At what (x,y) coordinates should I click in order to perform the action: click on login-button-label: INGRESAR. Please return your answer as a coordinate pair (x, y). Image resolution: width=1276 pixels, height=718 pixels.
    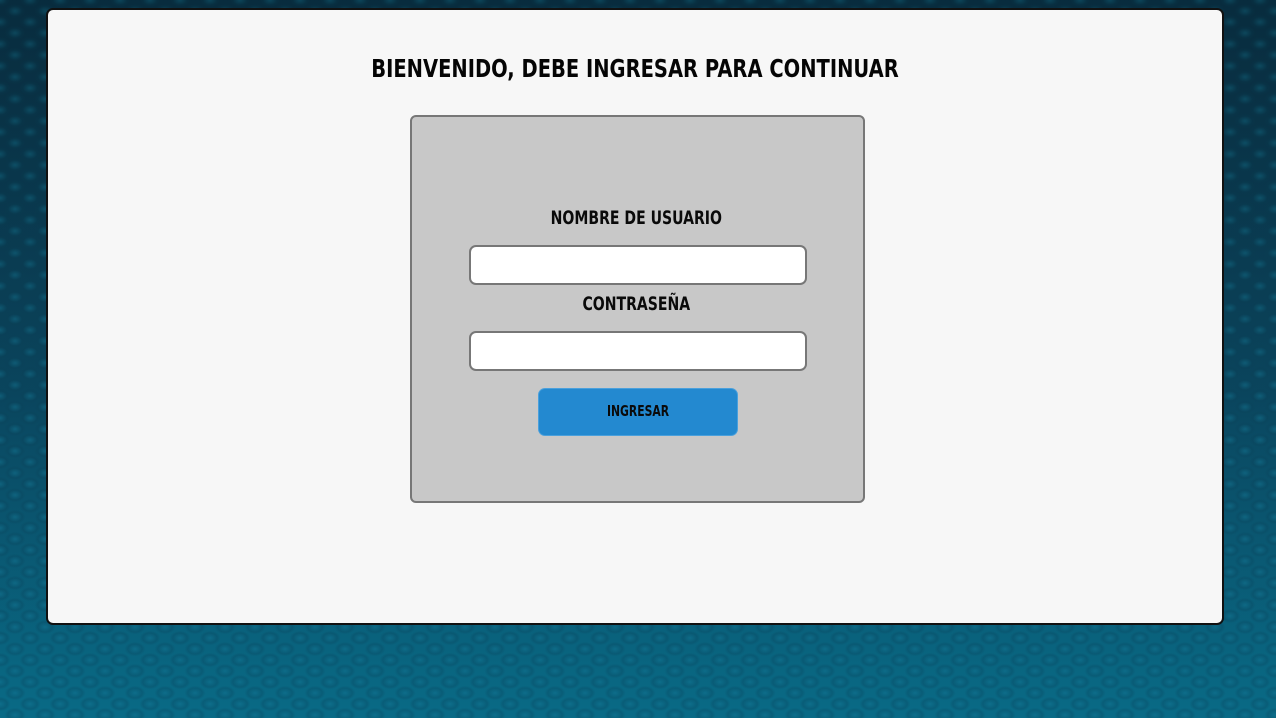
    Looking at the image, I should click on (638, 411).